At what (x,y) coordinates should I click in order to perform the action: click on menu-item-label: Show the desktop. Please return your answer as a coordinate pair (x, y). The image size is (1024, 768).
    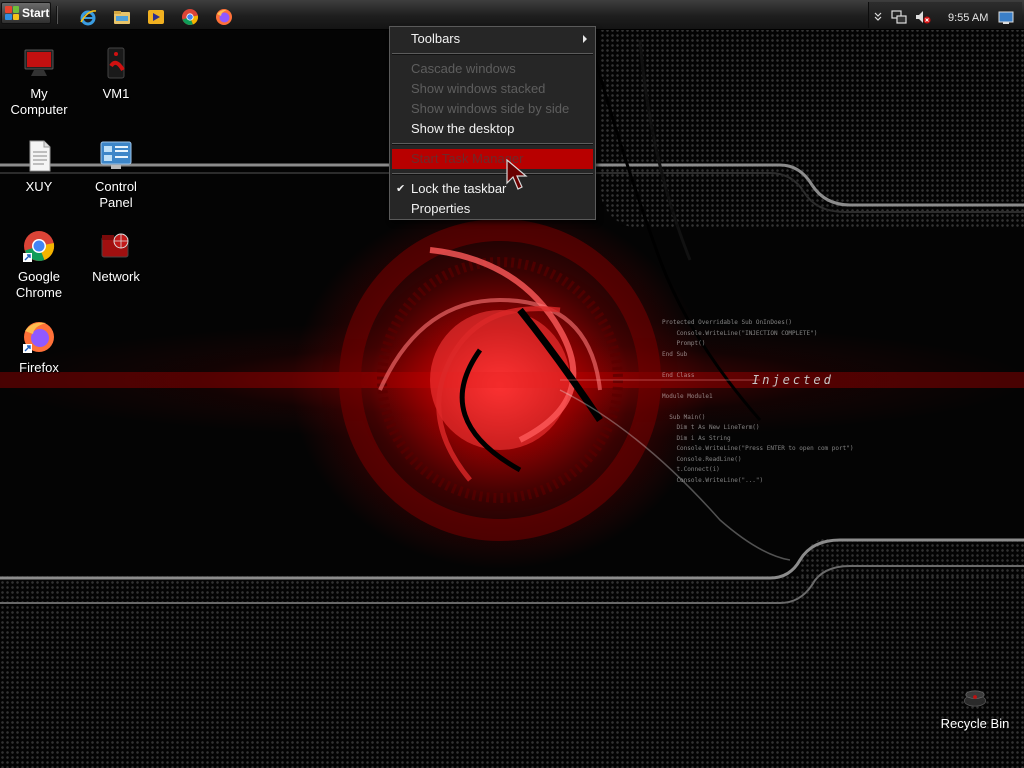
    Looking at the image, I should click on (463, 128).